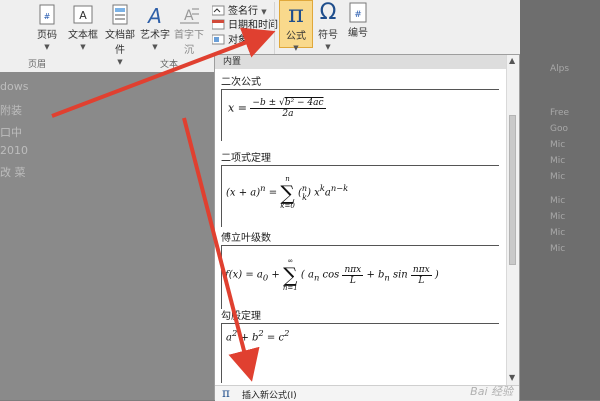 The image size is (600, 401). What do you see at coordinates (512, 377) in the screenshot?
I see `scroll-down-icon: ▼` at bounding box center [512, 377].